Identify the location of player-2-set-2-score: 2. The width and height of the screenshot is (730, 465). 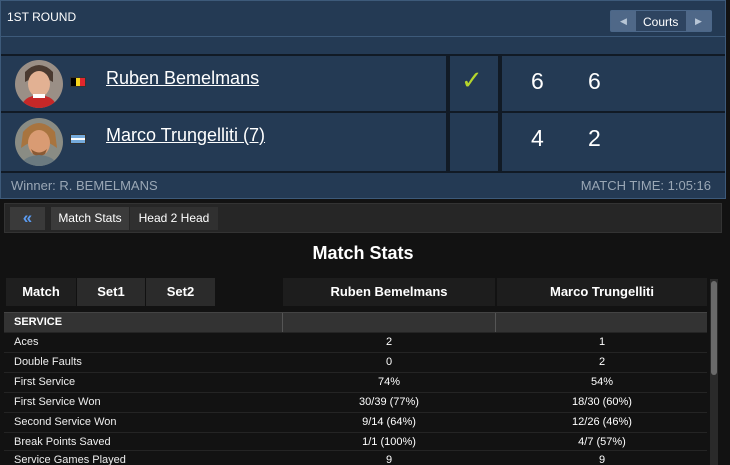
(594, 138).